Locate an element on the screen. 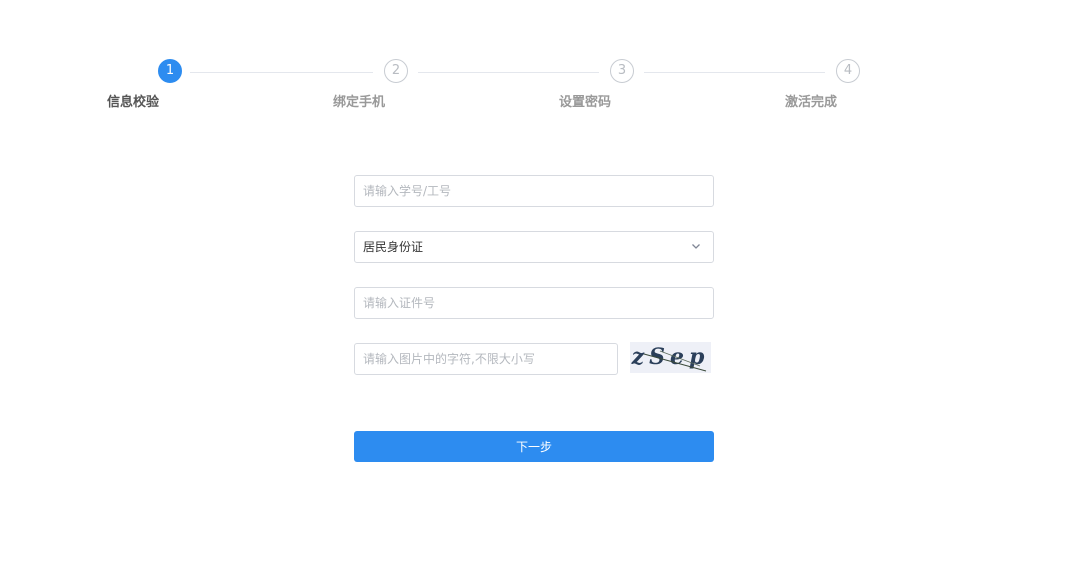  step-2-circle: 2 is located at coordinates (396, 71).